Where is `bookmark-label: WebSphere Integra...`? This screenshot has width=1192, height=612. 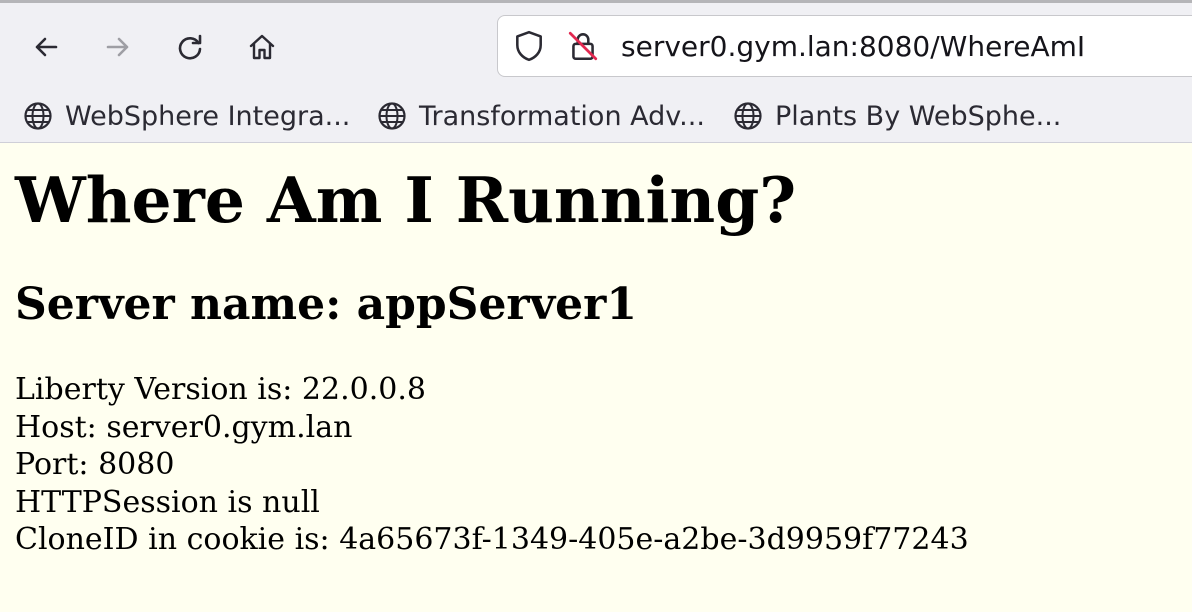
bookmark-label: WebSphere Integra... is located at coordinates (208, 116).